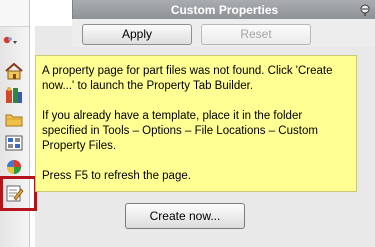 The image size is (375, 247). What do you see at coordinates (369, 147) in the screenshot?
I see `panel-scrollbar` at bounding box center [369, 147].